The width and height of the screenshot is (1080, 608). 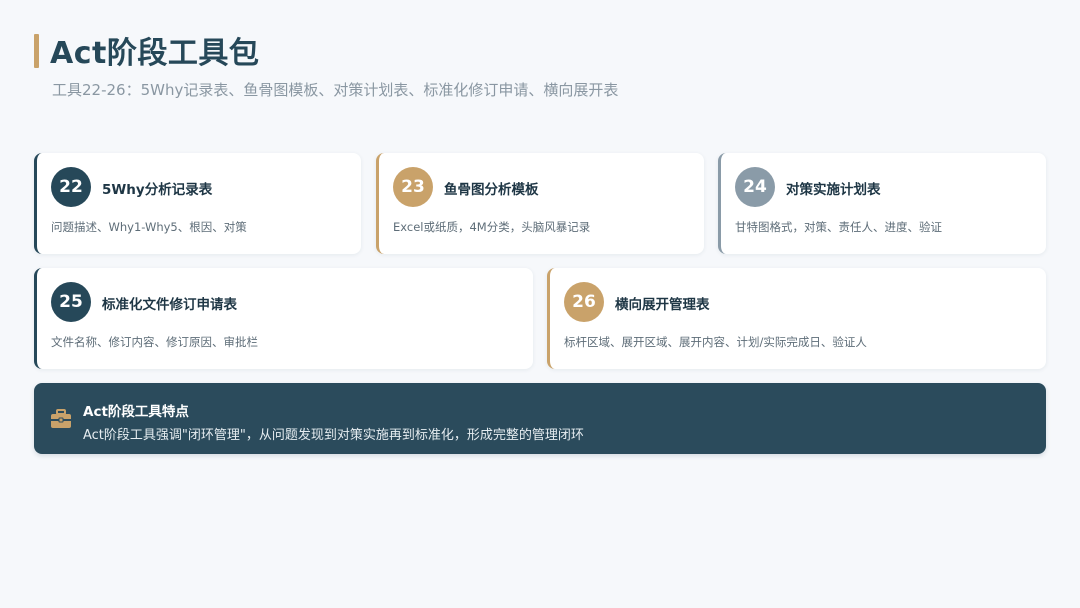 I want to click on tool-description: 甘特图格式，对策、责任人、进度、验证, so click(x=838, y=227).